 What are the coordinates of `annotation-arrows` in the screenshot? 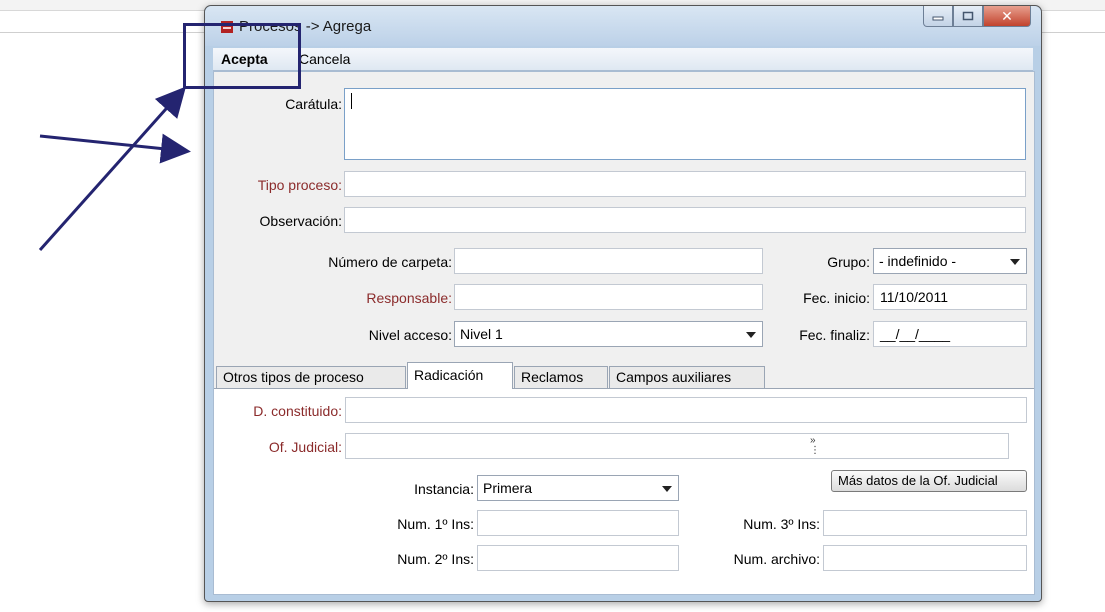 It's located at (114, 168).